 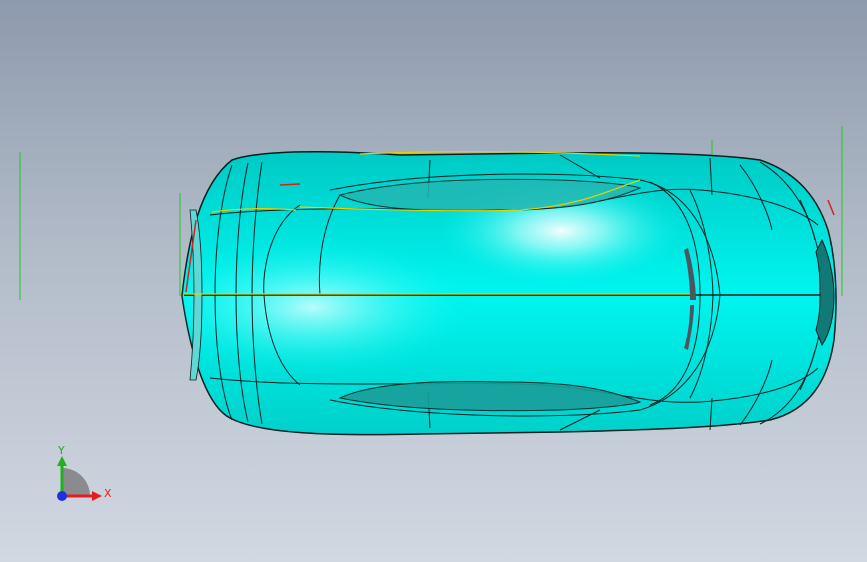 What do you see at coordinates (97, 496) in the screenshot?
I see `x-axis-arrow` at bounding box center [97, 496].